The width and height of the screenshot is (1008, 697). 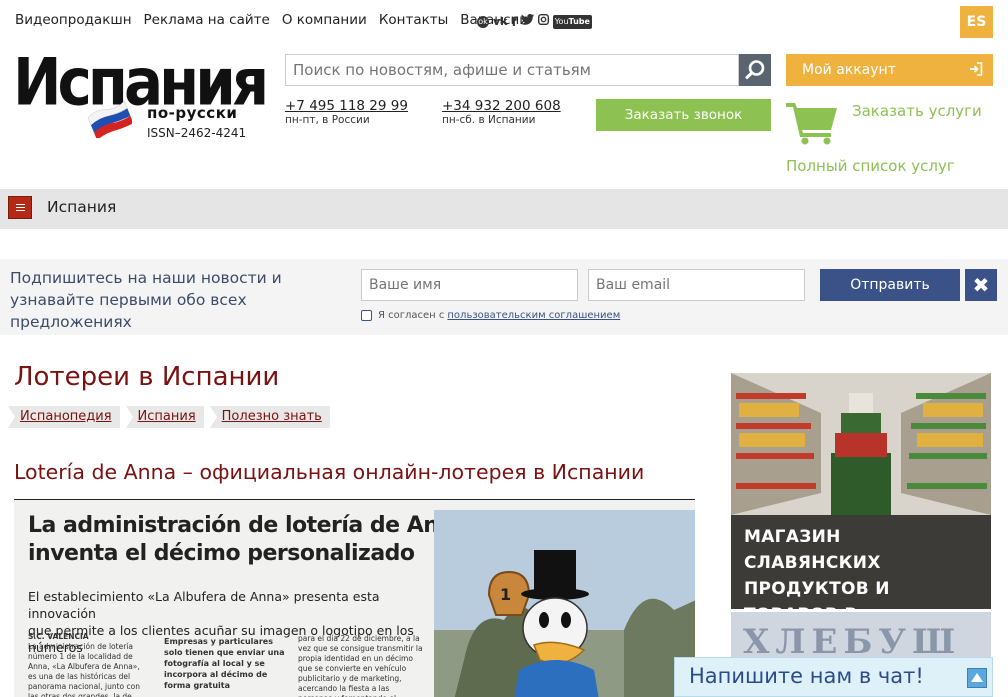 What do you see at coordinates (504, 209) in the screenshot?
I see `section-bar` at bounding box center [504, 209].